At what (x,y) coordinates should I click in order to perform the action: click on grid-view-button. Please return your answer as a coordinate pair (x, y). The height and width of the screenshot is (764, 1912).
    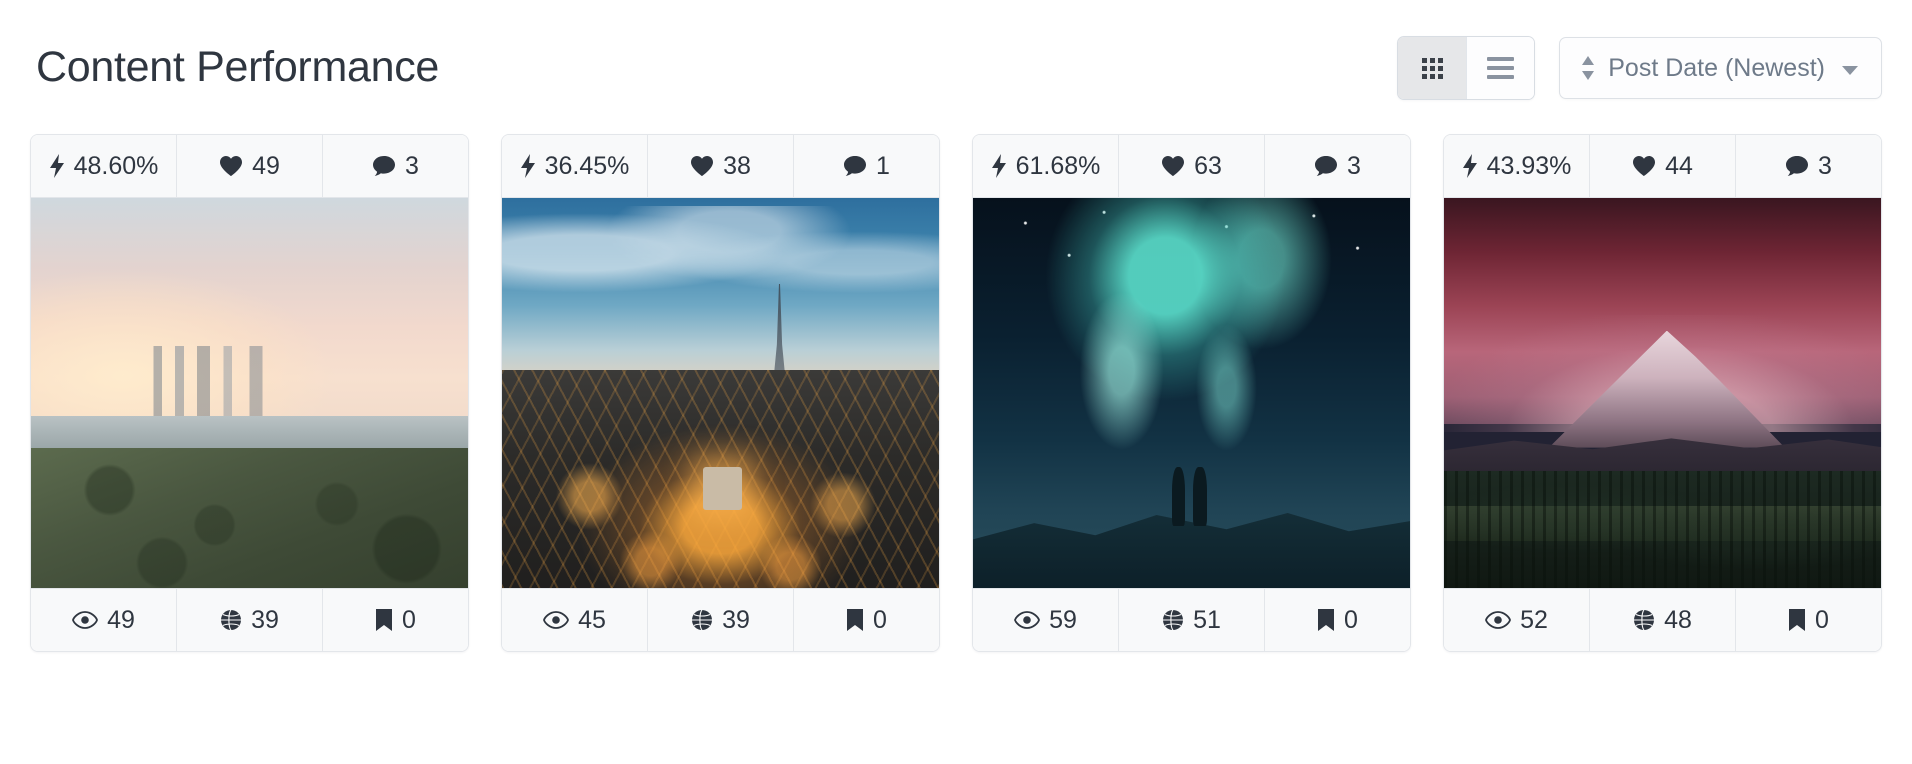
    Looking at the image, I should click on (1432, 68).